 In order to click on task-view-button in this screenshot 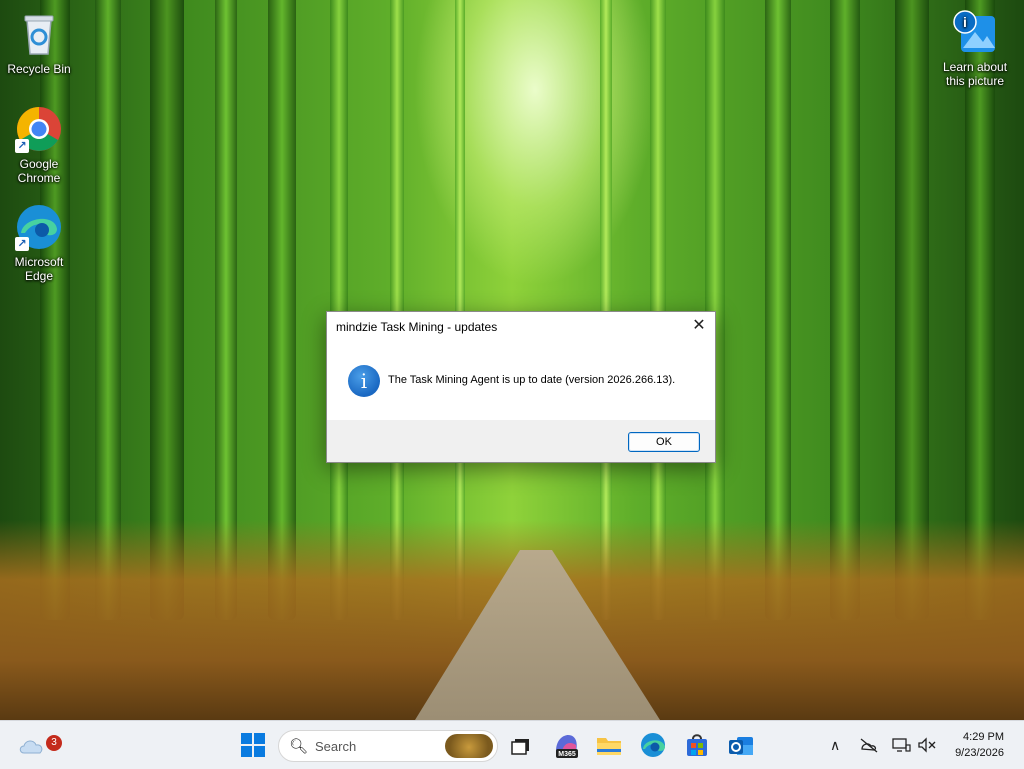, I will do `click(521, 745)`.